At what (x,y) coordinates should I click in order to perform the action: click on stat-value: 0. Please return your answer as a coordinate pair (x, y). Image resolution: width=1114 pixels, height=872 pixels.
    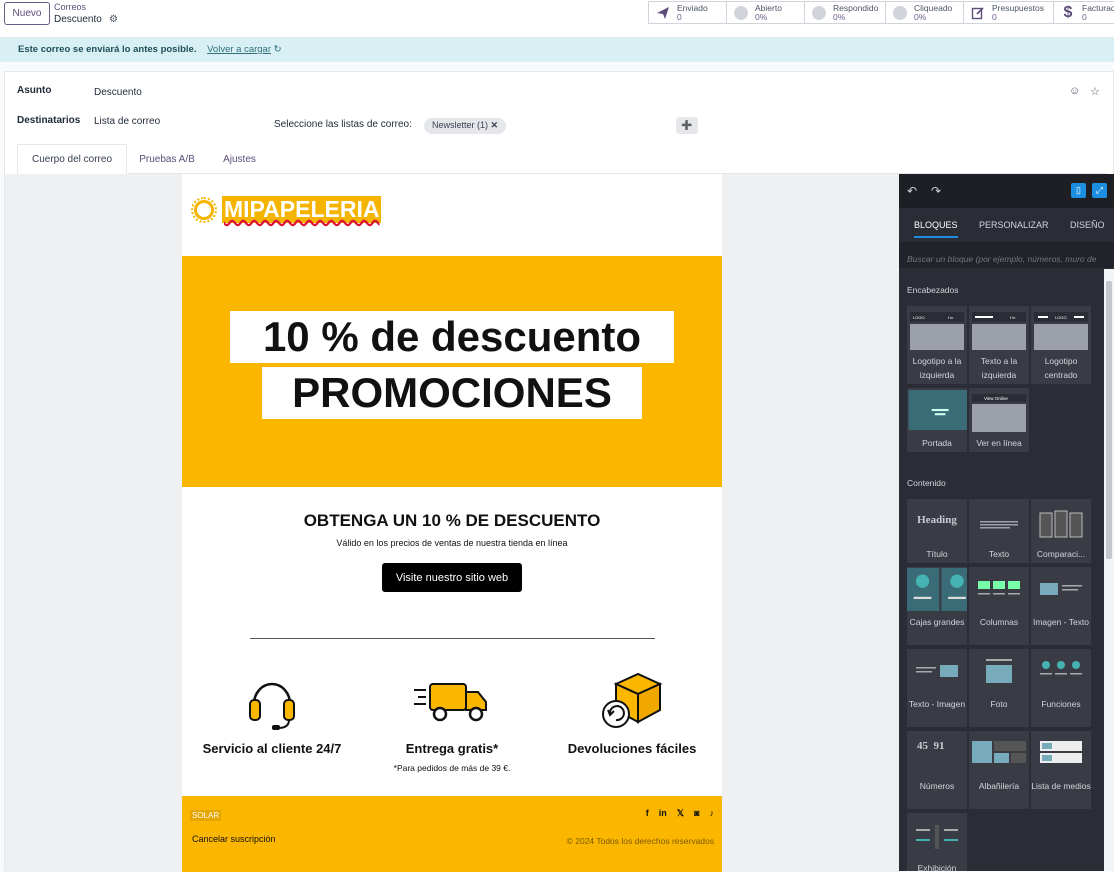
    Looking at the image, I should click on (1084, 16).